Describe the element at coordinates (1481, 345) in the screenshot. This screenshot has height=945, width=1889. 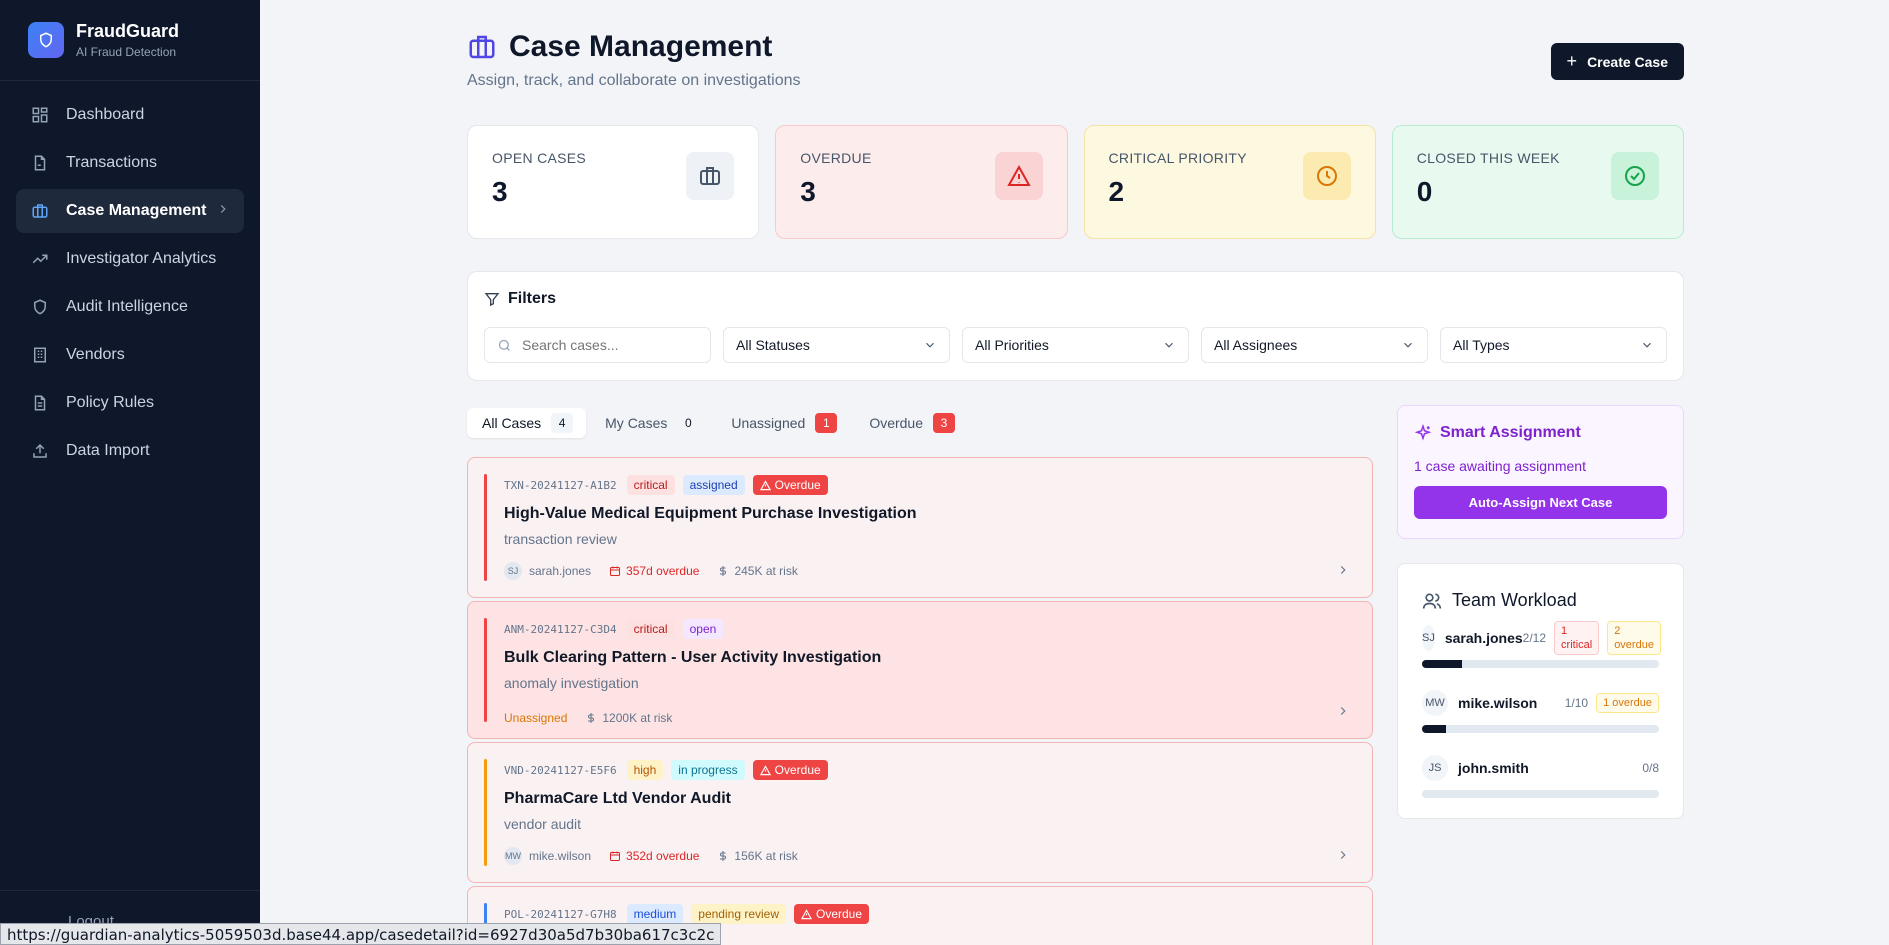
I see `select-value: All Types` at that location.